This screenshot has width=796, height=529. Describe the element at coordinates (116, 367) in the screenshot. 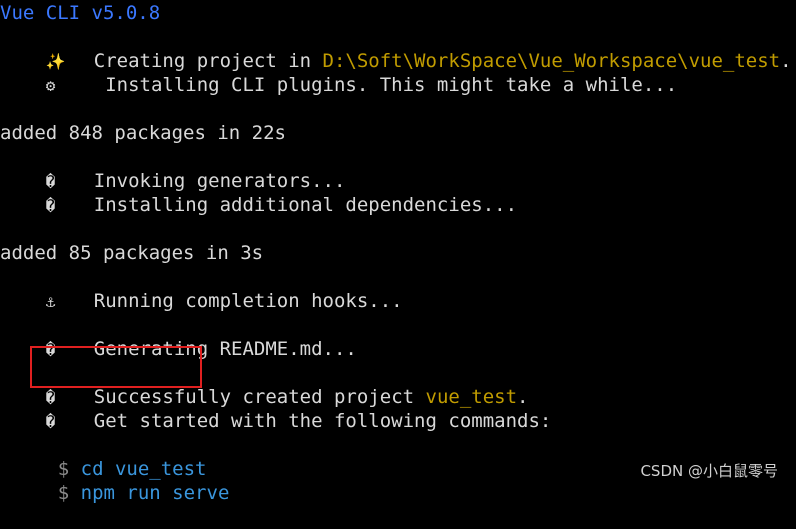

I see `success-highlight-box` at that location.